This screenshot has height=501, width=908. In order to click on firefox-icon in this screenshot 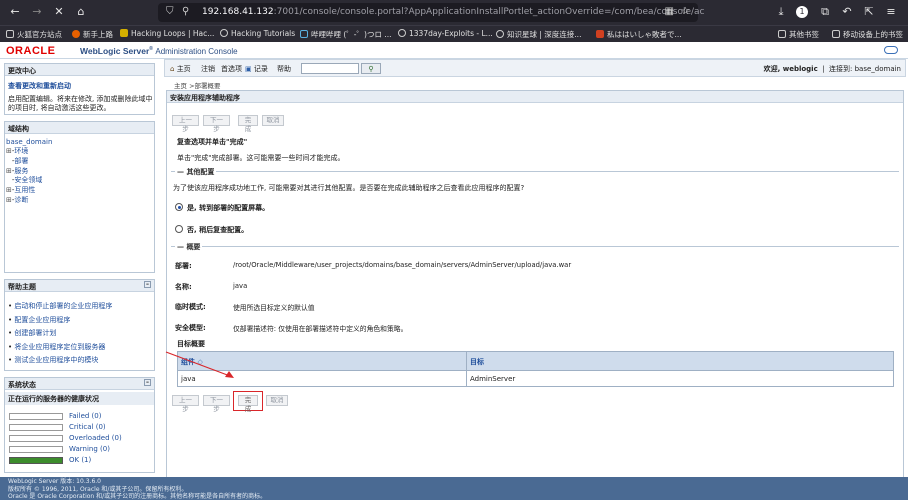, I will do `click(76, 34)`.